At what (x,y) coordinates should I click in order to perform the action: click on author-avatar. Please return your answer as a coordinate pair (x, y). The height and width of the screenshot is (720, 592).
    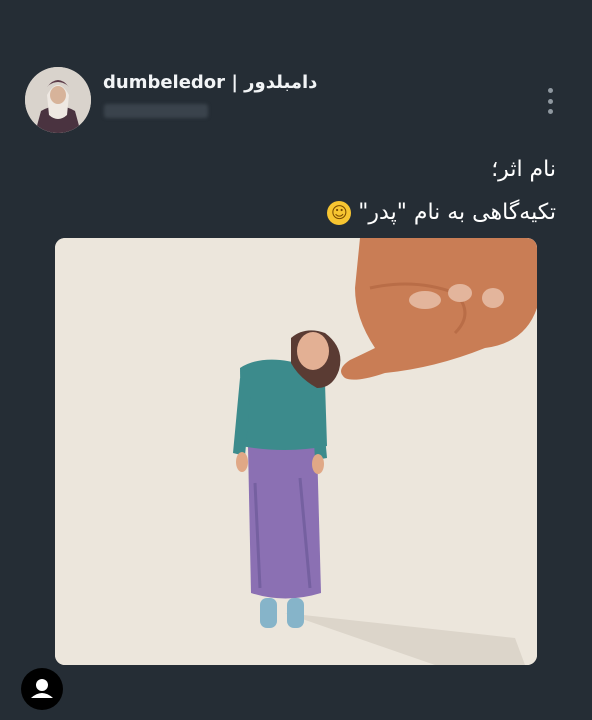
    Looking at the image, I should click on (58, 100).